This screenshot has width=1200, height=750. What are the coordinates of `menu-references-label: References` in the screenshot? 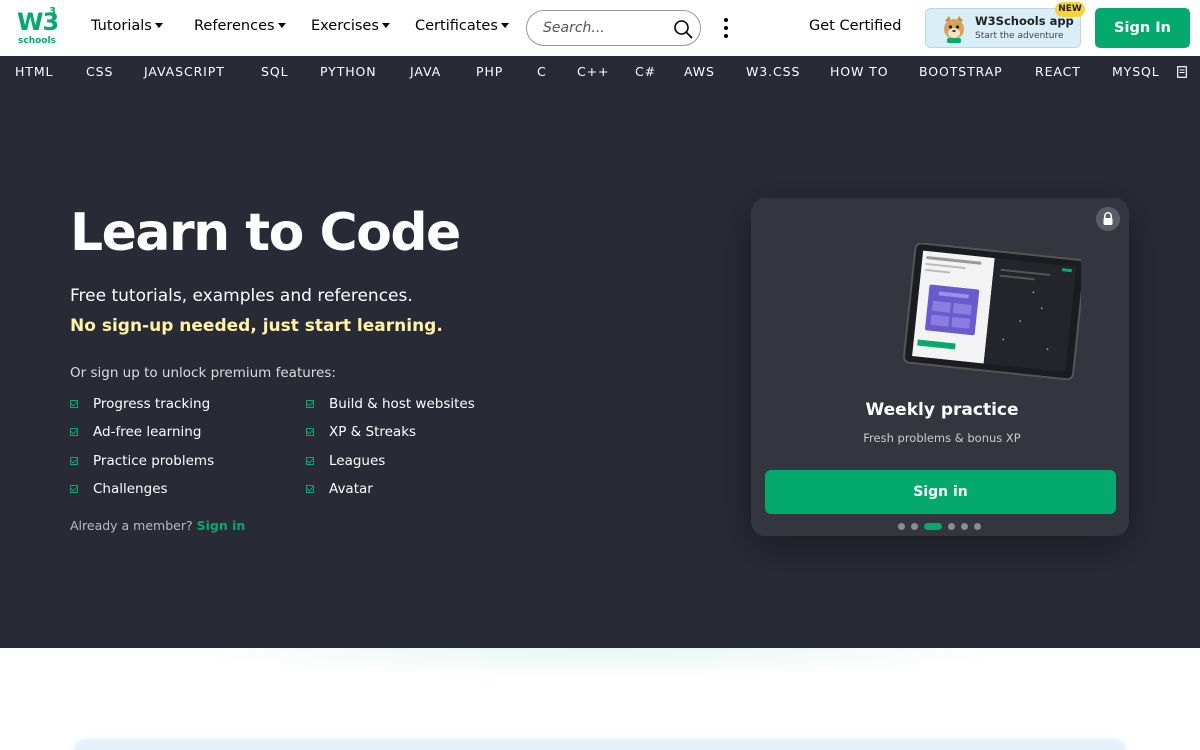 It's located at (234, 26).